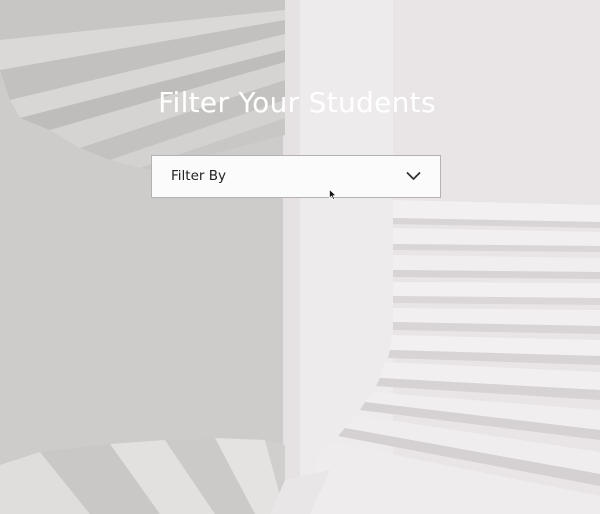  Describe the element at coordinates (333, 194) in the screenshot. I see `mouse-pointer-icon` at that location.